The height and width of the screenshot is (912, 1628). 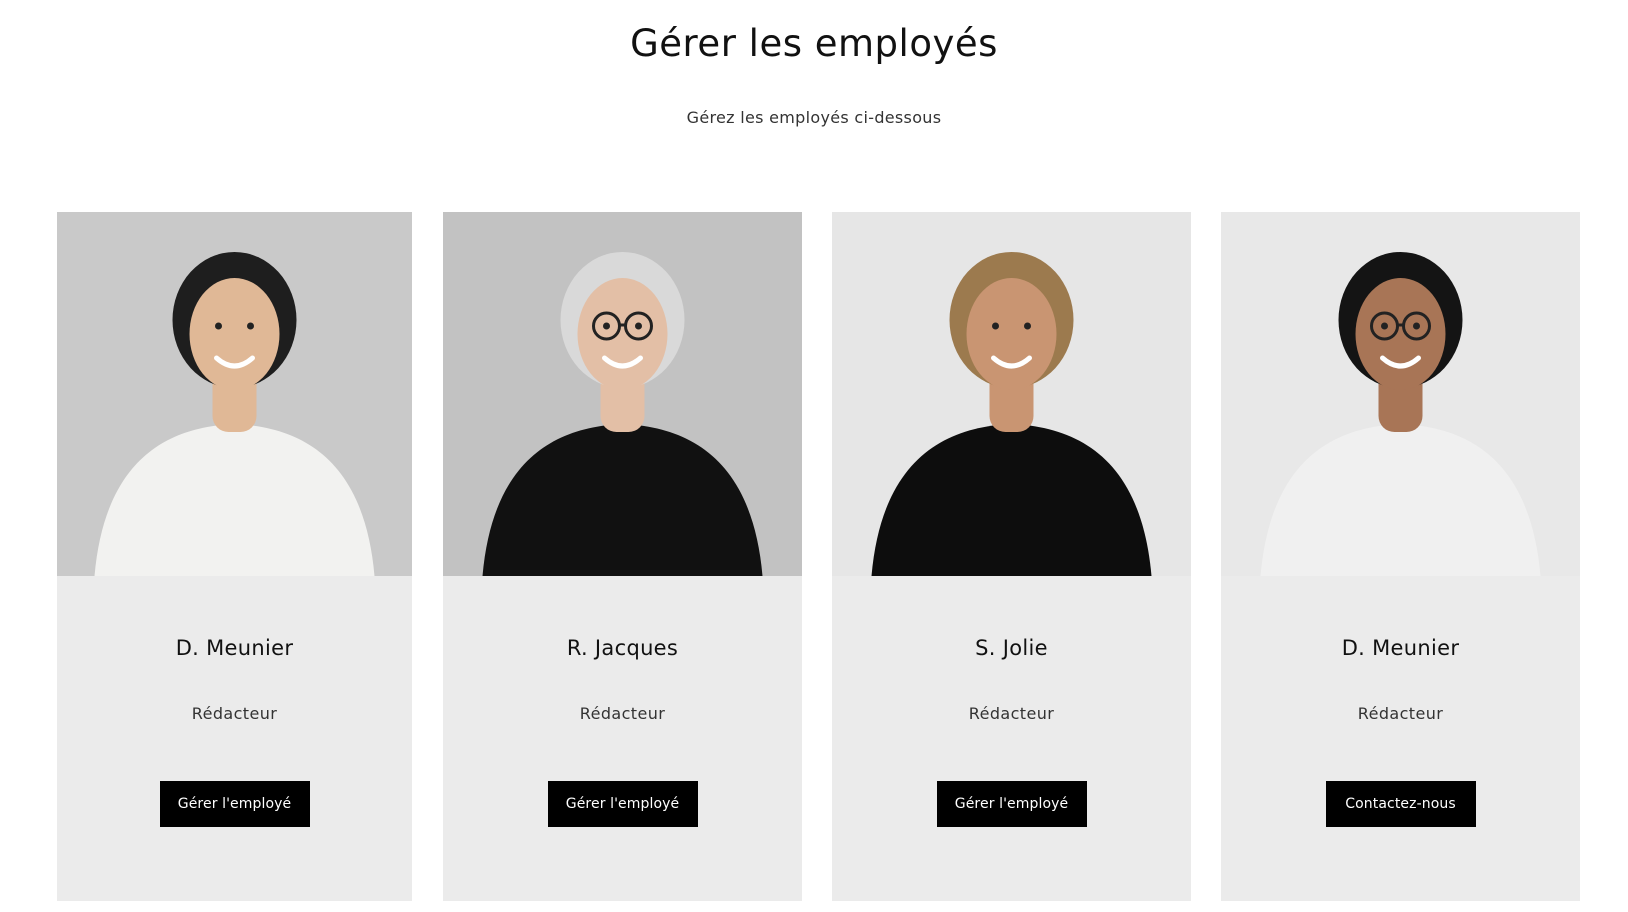 I want to click on employee-name: S. Jolie, so click(x=1011, y=648).